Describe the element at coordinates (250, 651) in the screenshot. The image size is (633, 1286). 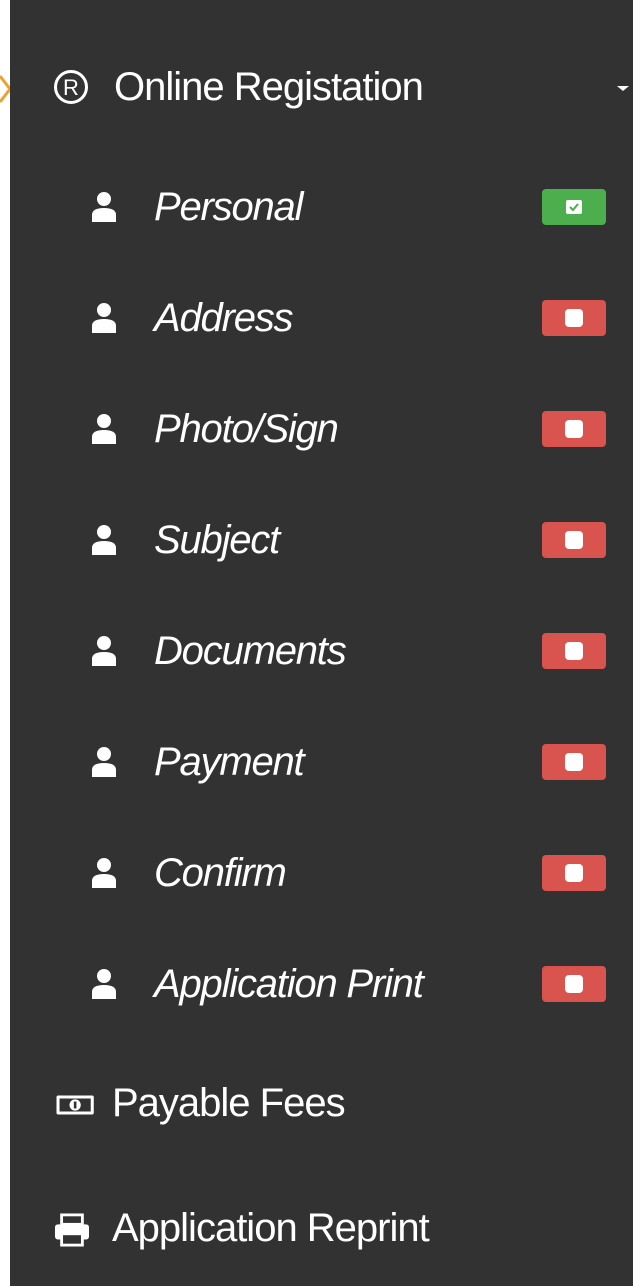
I see `submenu-item-label: Documents` at that location.